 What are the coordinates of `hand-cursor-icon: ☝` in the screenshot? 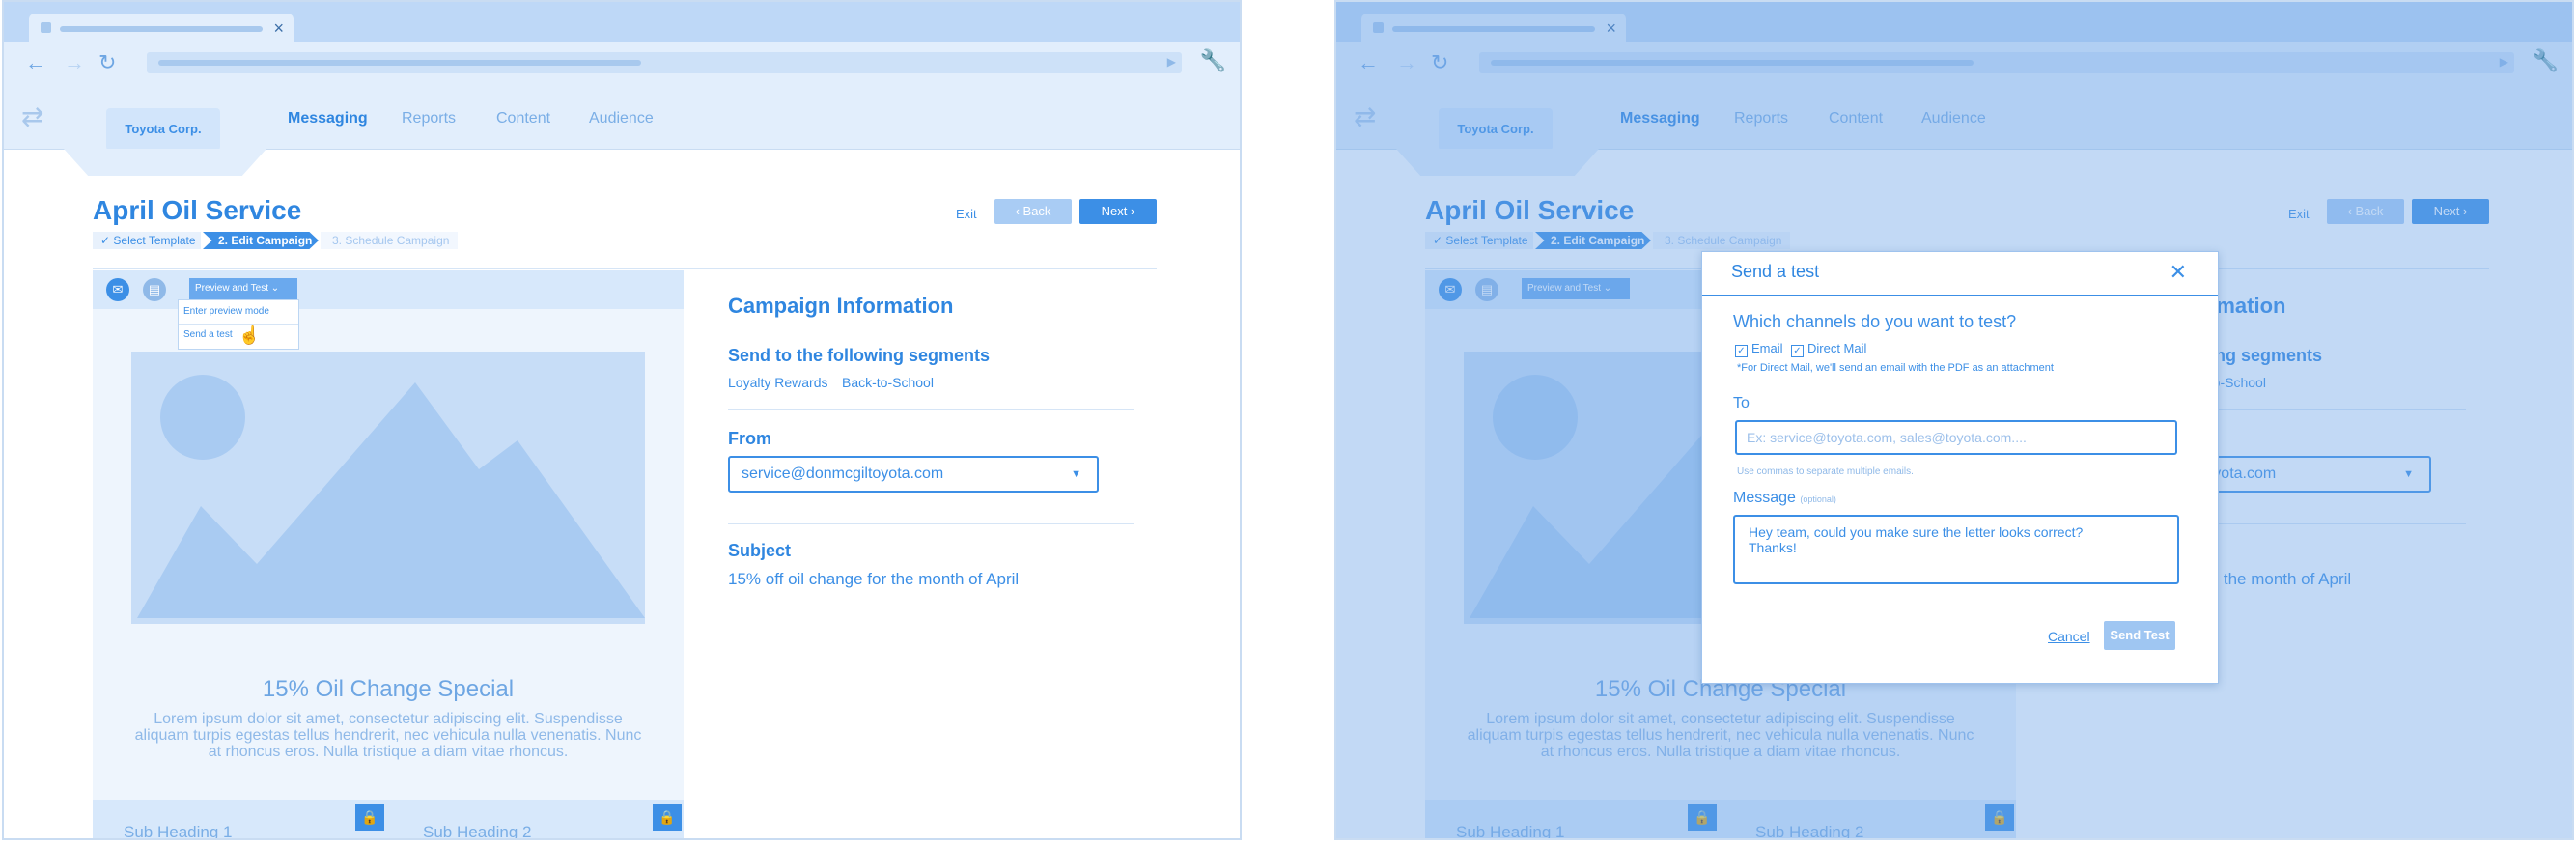 It's located at (250, 335).